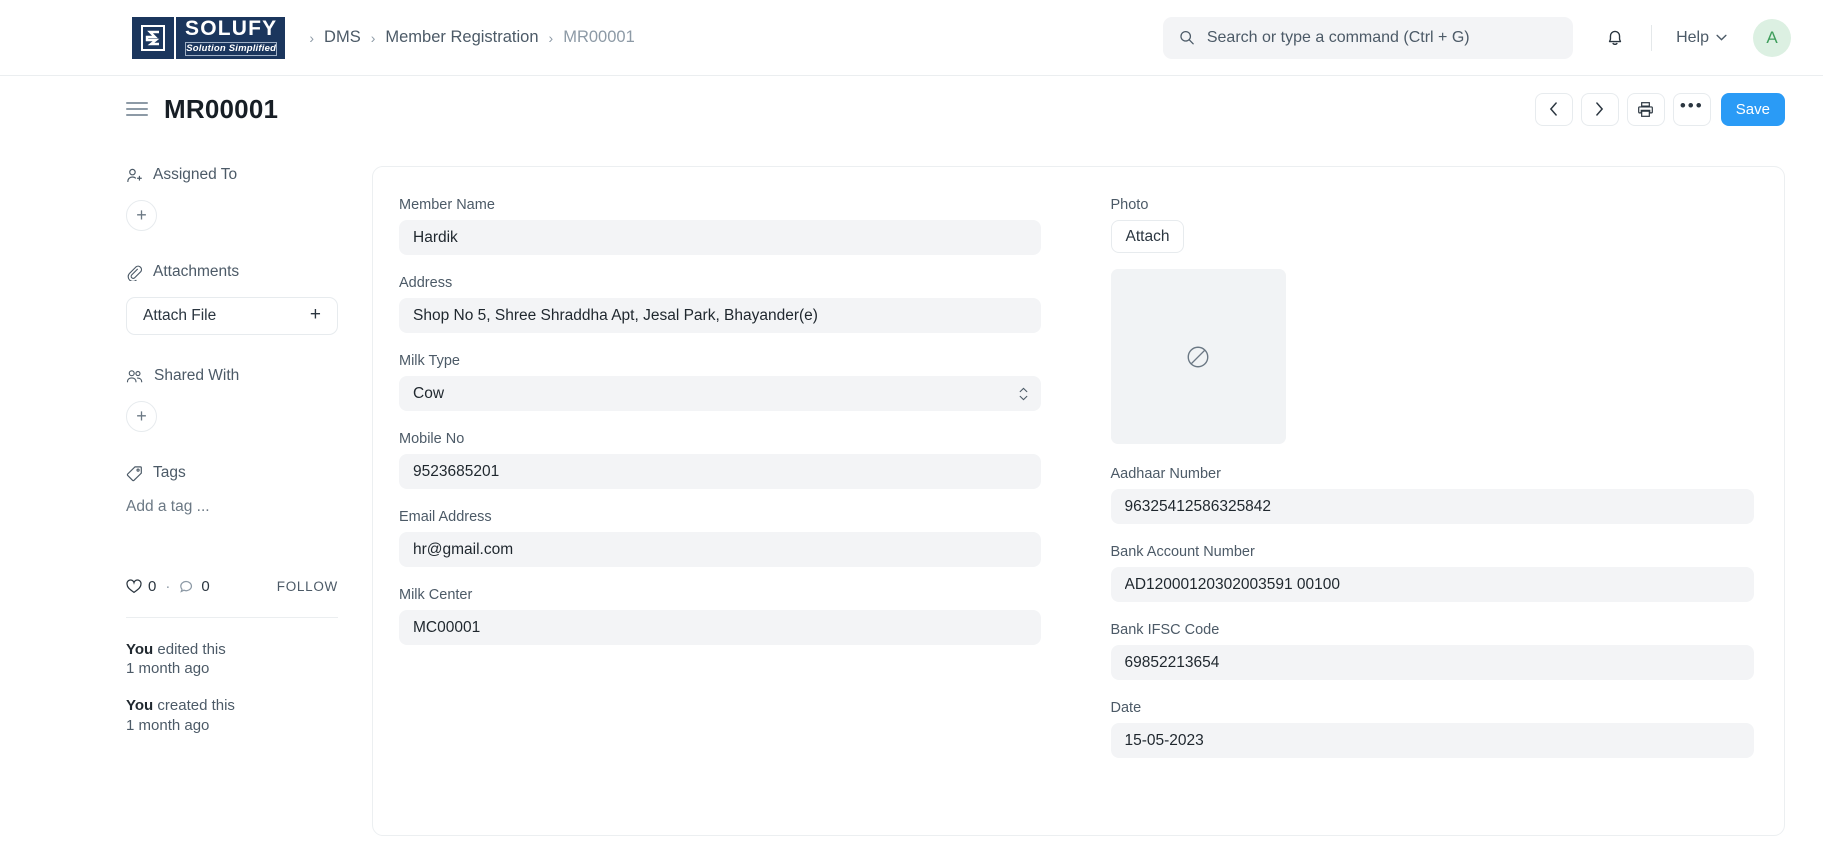 The image size is (1823, 855). I want to click on field-bank-account-number: Bank Account Number, so click(1432, 573).